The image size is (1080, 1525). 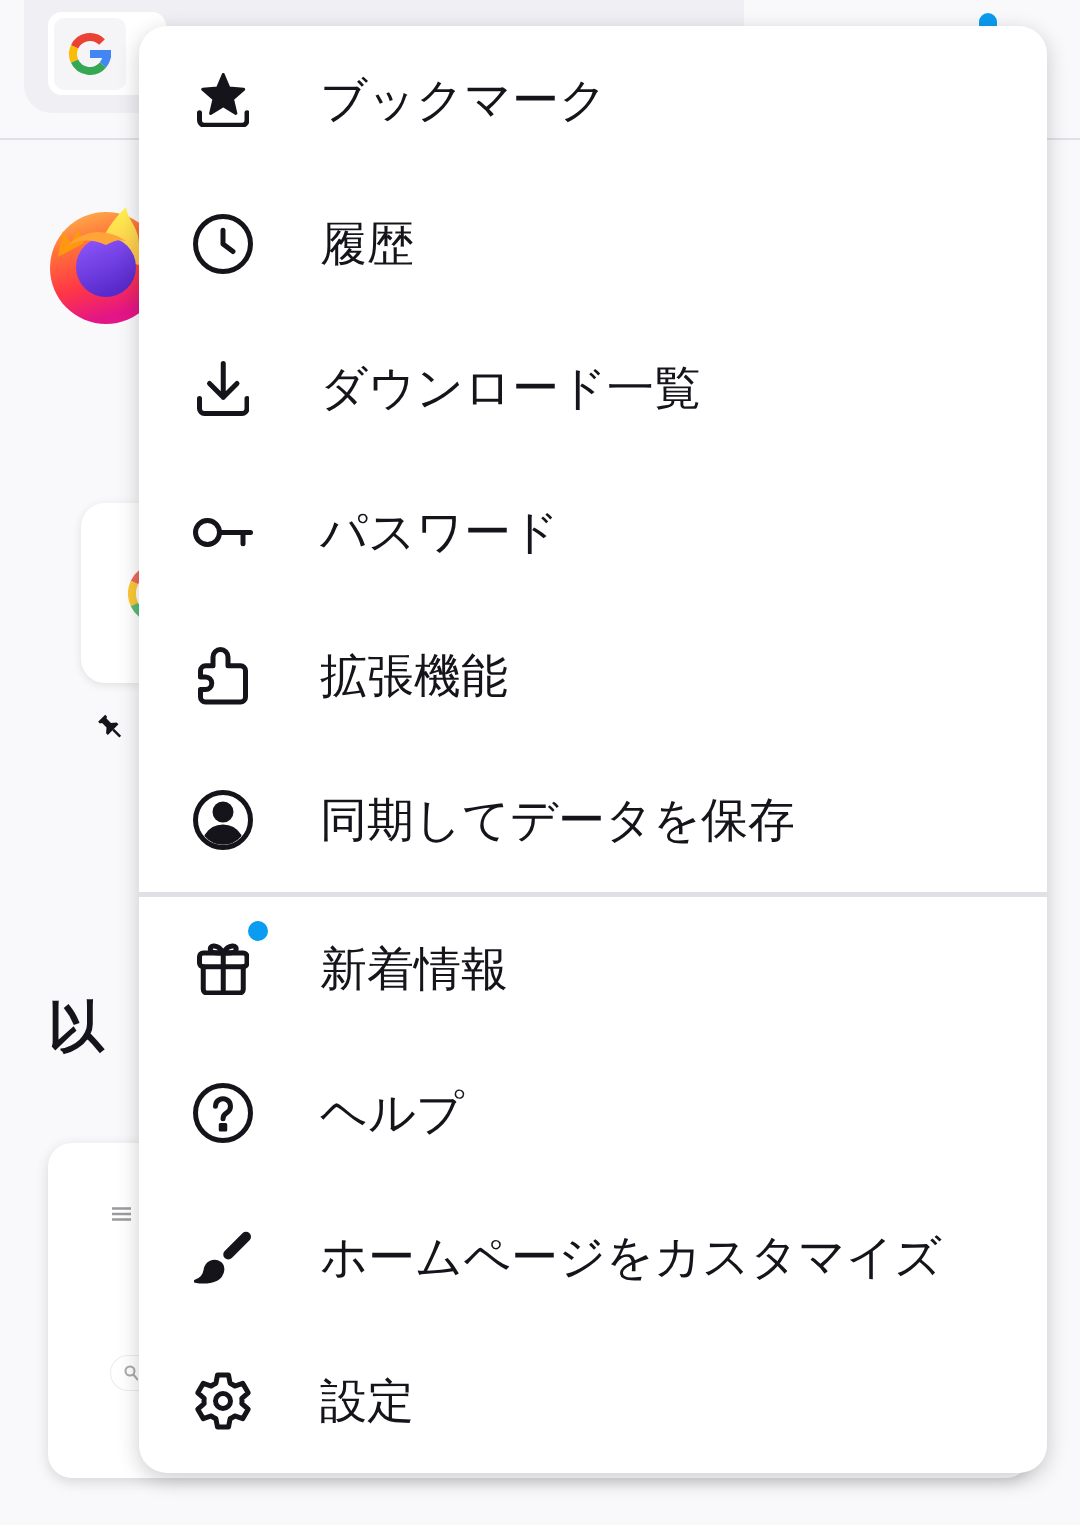 What do you see at coordinates (131, 1373) in the screenshot?
I see `search-icon` at bounding box center [131, 1373].